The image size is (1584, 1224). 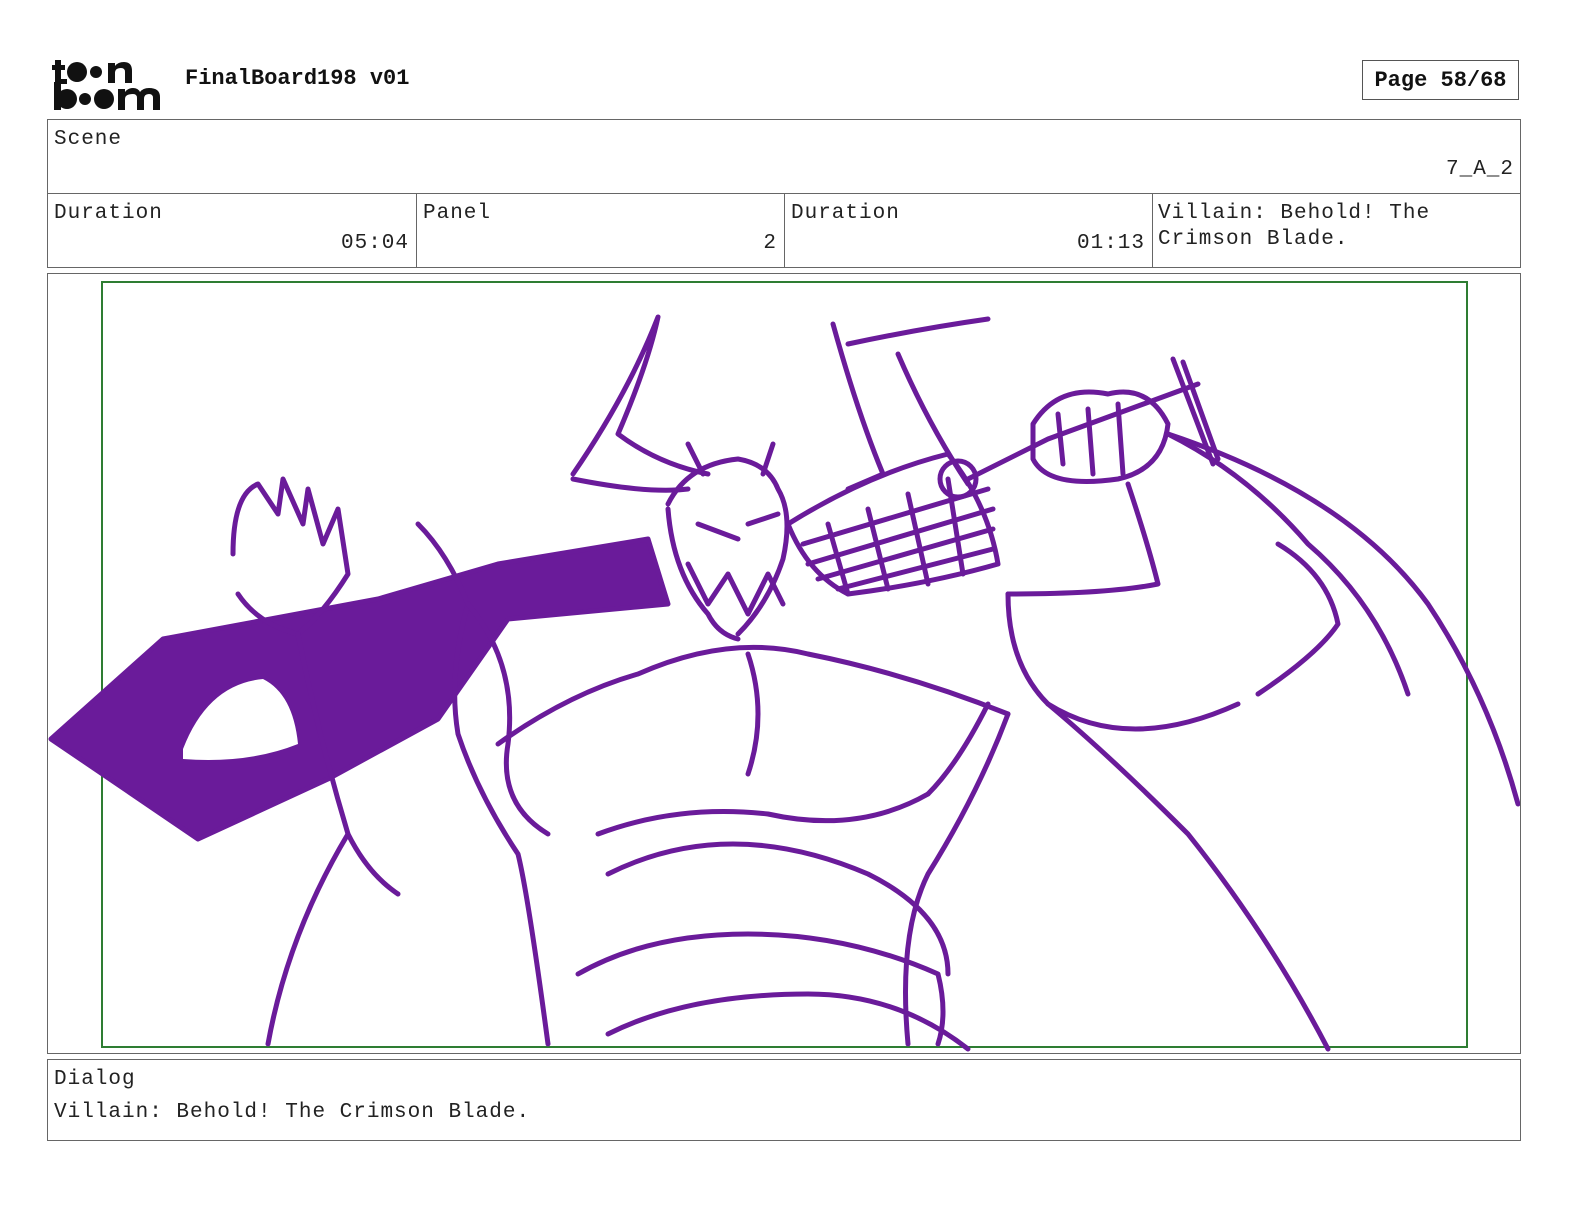 I want to click on dialog-label: Dialog, so click(x=95, y=1079).